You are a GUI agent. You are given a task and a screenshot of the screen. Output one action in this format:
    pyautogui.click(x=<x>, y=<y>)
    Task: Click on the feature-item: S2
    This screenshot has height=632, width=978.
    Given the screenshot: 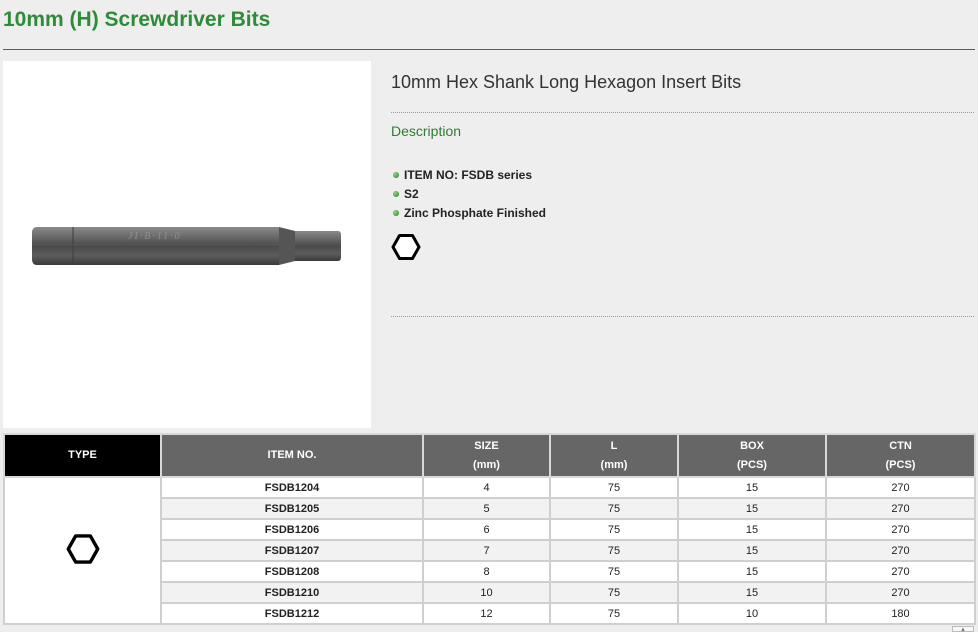 What is the action you would take?
    pyautogui.click(x=469, y=193)
    